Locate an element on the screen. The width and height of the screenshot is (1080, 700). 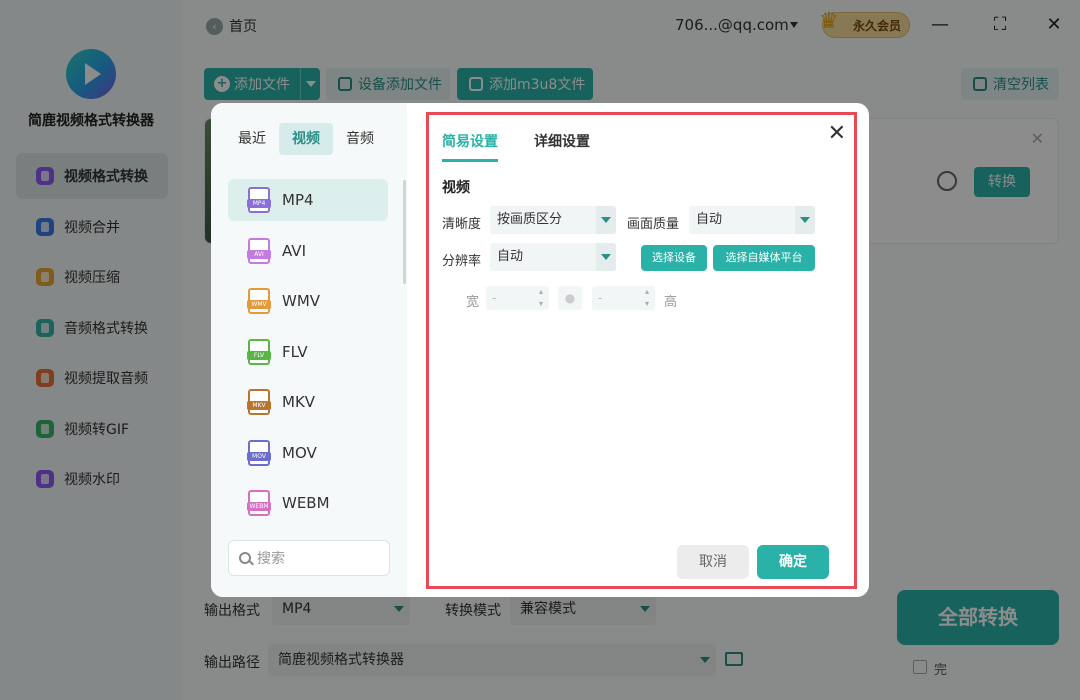
format-label: MOV is located at coordinates (299, 452).